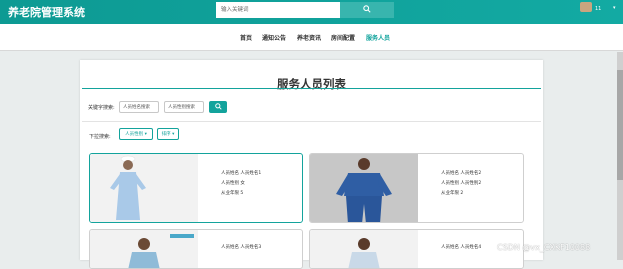  What do you see at coordinates (241, 173) in the screenshot?
I see `staff-name: 人员姓名 人员姓名1` at bounding box center [241, 173].